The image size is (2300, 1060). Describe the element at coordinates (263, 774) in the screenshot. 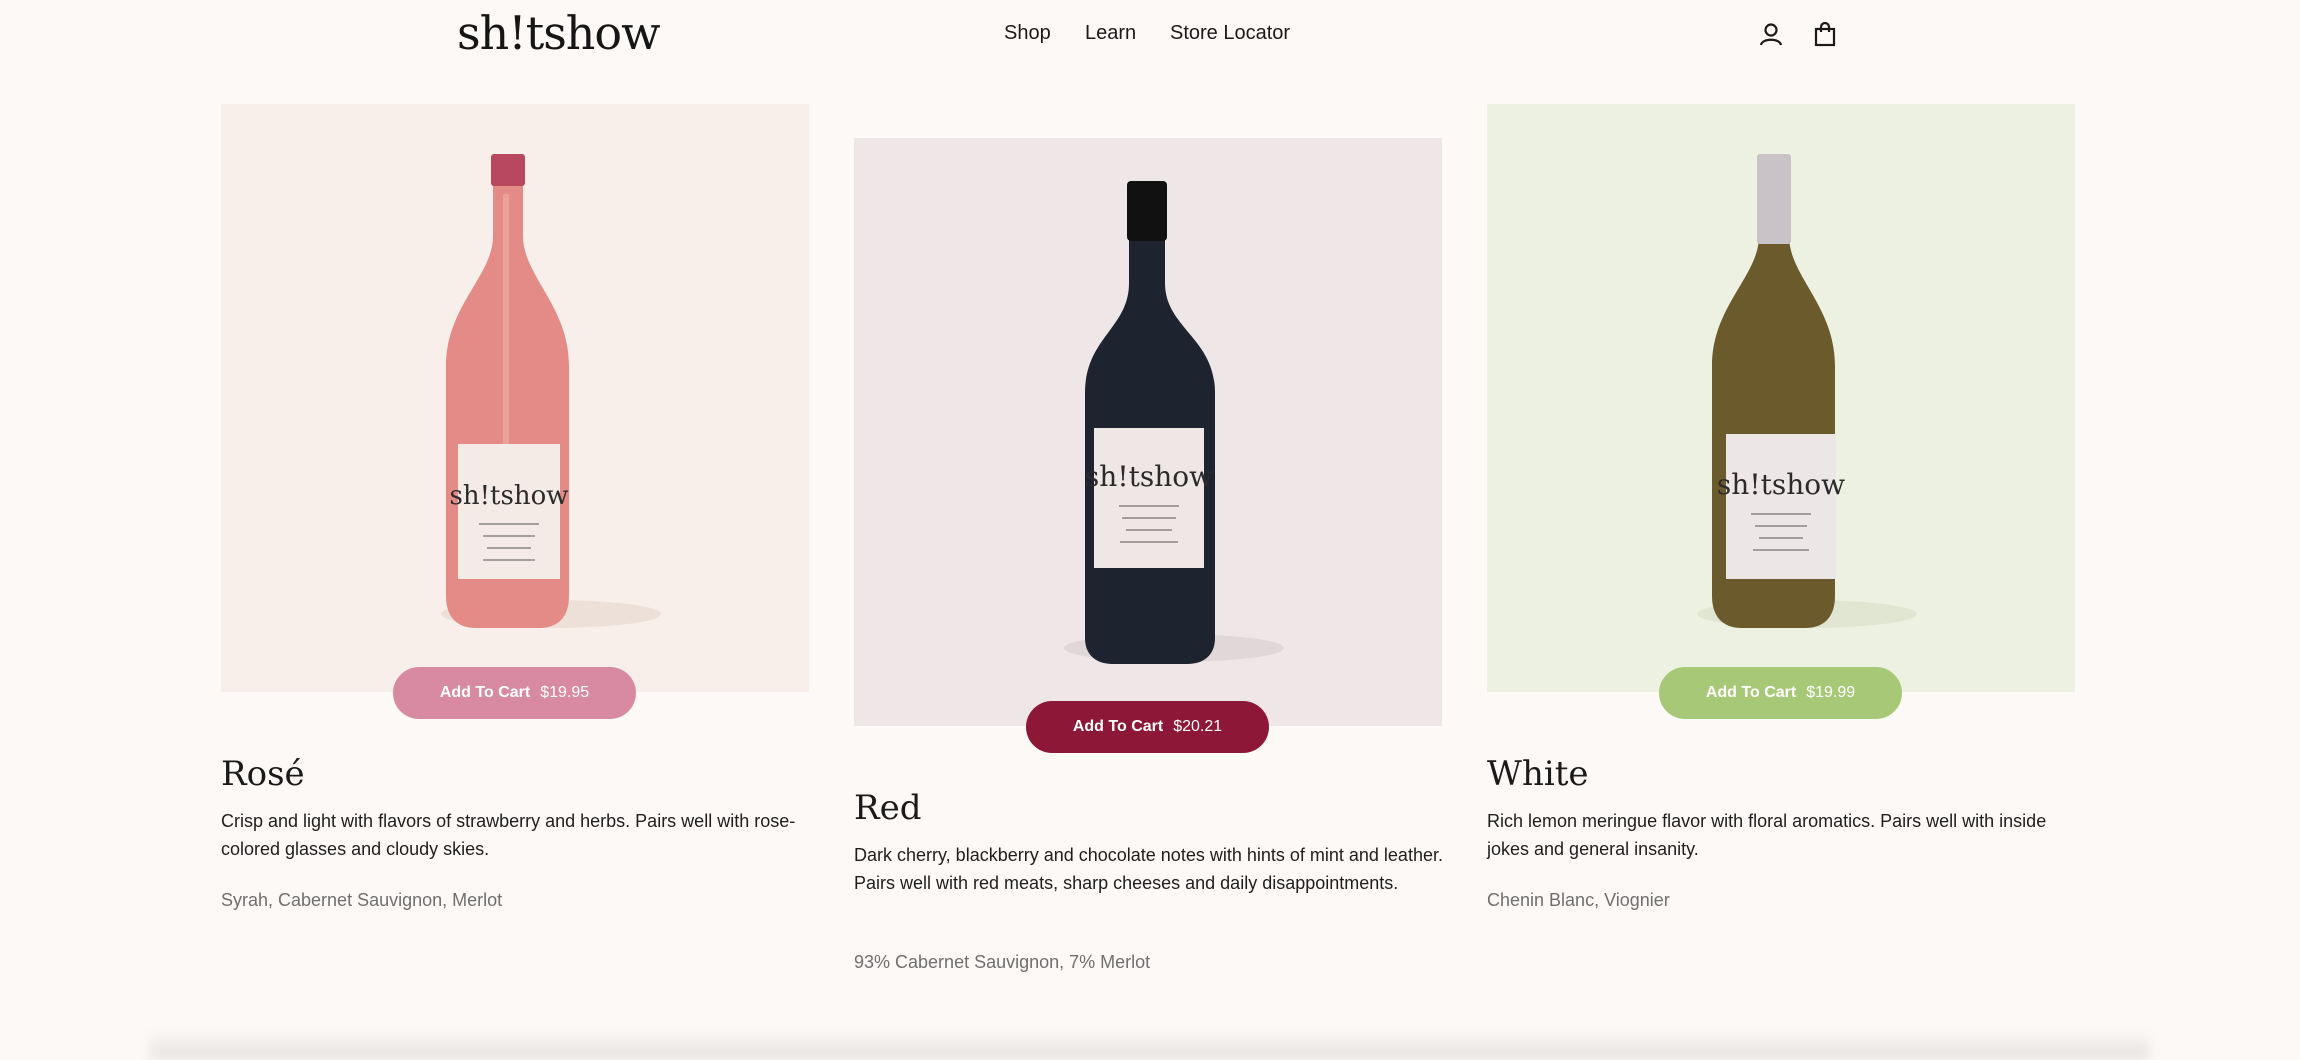

I see `product-title-rose: Rosé` at that location.